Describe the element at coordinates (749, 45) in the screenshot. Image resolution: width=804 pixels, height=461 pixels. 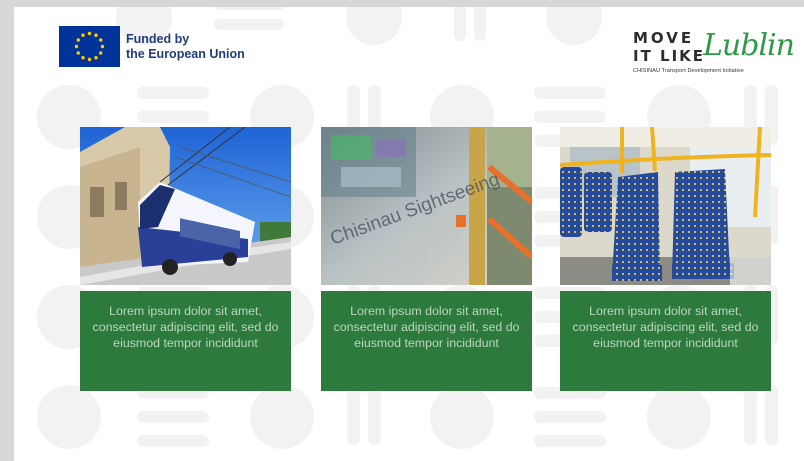
I see `logo-script-text: Lublin` at that location.